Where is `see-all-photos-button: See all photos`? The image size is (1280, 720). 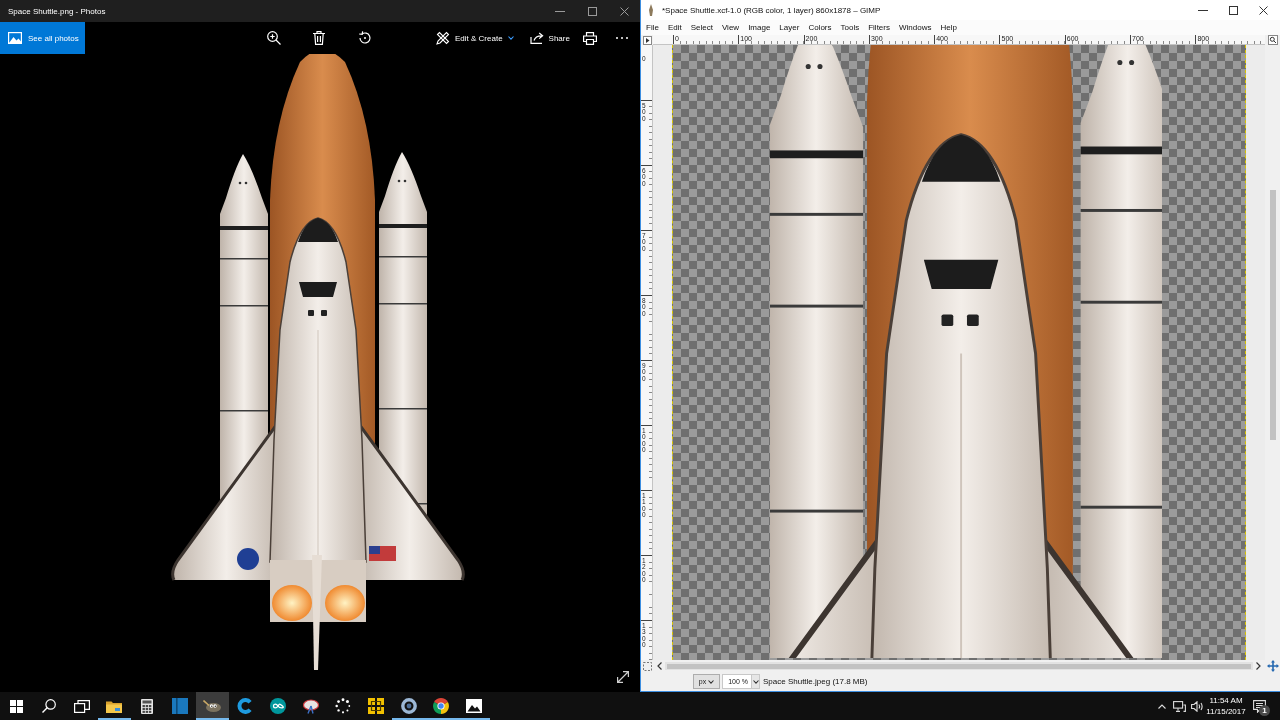
see-all-photos-button: See all photos is located at coordinates (42, 38).